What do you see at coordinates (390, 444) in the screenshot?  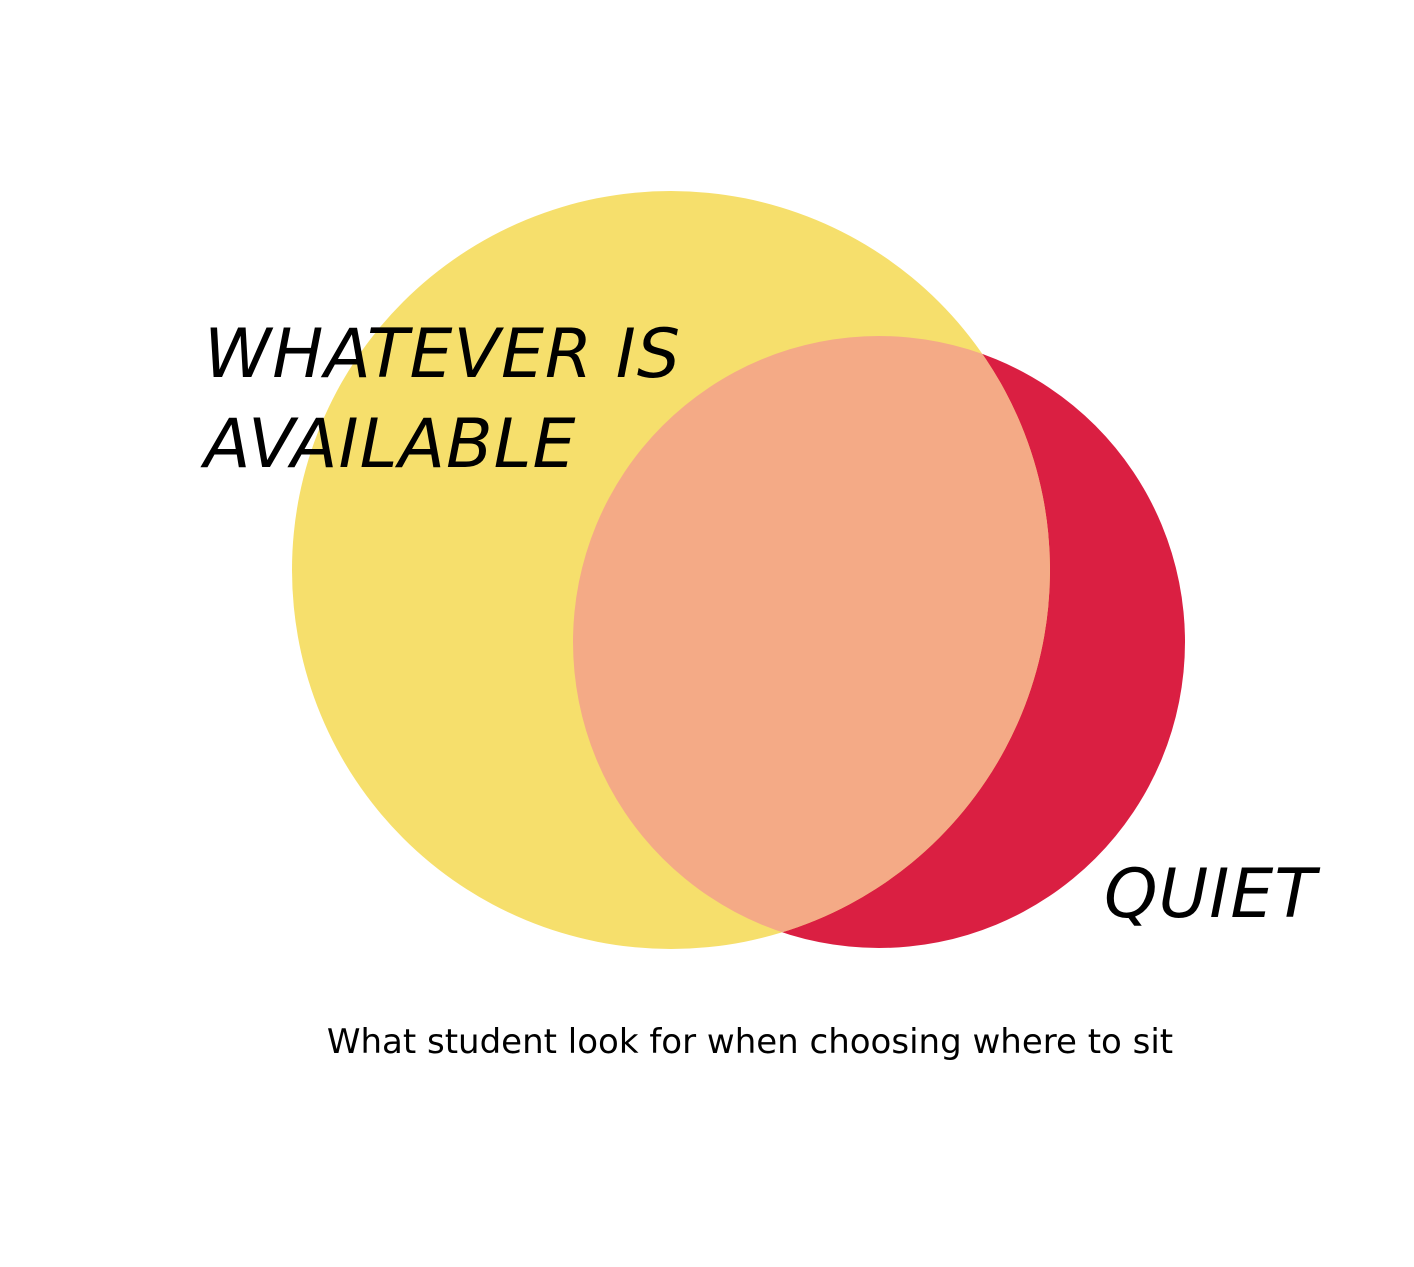 I see `set-label-line: AVAILABLE` at bounding box center [390, 444].